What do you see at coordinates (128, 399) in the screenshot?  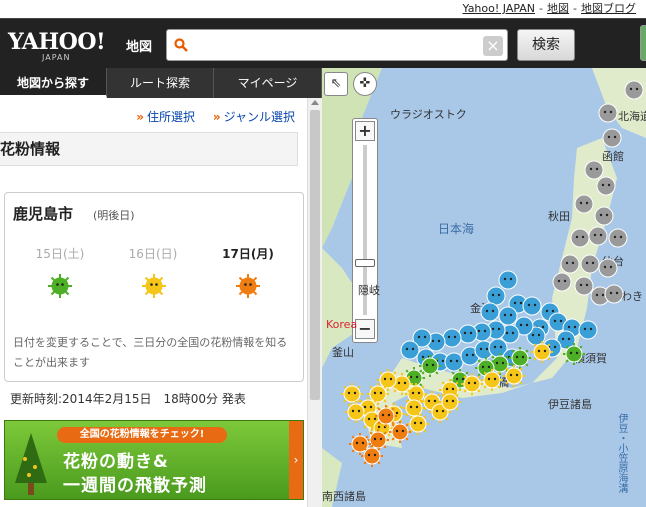 I see `updated-time: 更新時刻:2014年2月15日 18時00分 発表` at bounding box center [128, 399].